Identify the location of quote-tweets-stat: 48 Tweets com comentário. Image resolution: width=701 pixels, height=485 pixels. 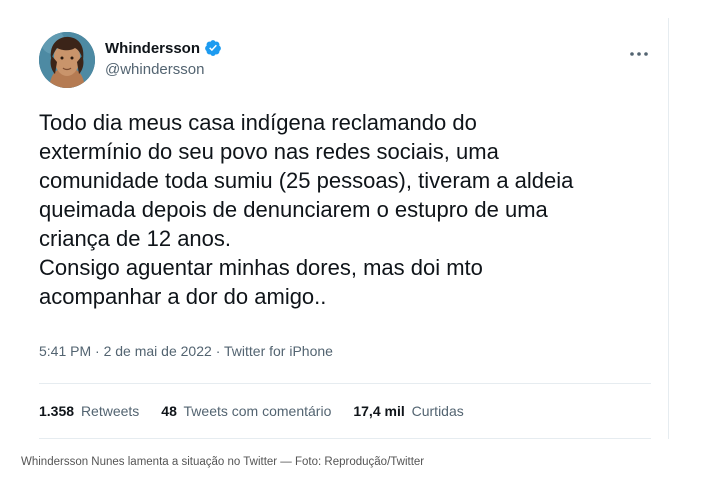
(246, 411).